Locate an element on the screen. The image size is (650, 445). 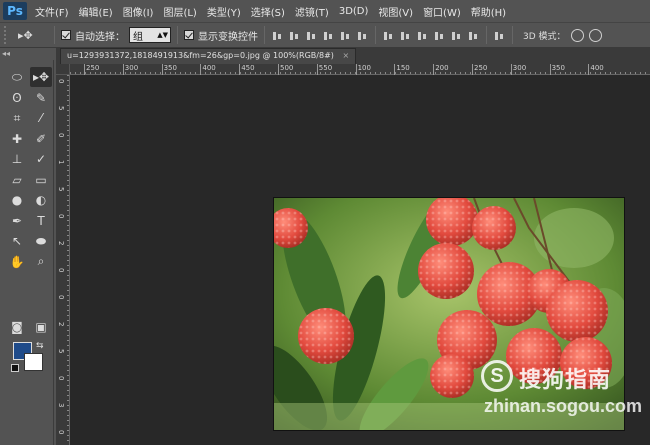
swap-colors-icon: ⇆ is located at coordinates (40, 346).